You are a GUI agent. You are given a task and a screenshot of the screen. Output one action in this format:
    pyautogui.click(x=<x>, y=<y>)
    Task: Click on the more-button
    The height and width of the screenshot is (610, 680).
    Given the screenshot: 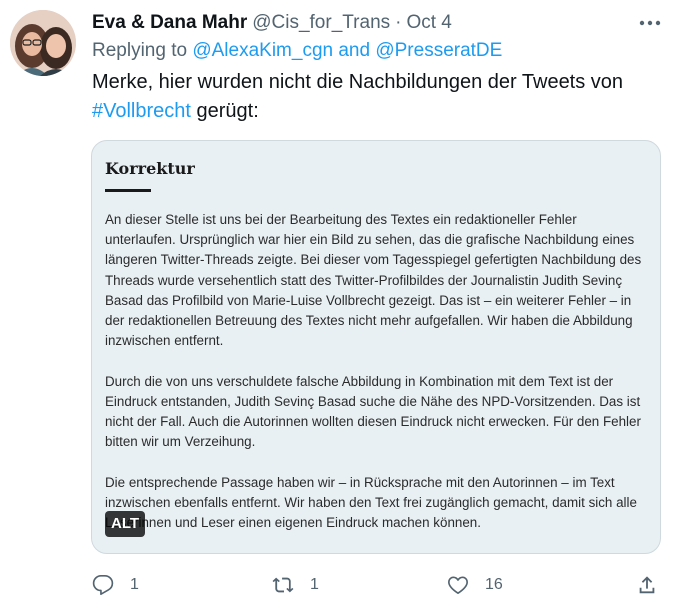 What is the action you would take?
    pyautogui.click(x=650, y=23)
    